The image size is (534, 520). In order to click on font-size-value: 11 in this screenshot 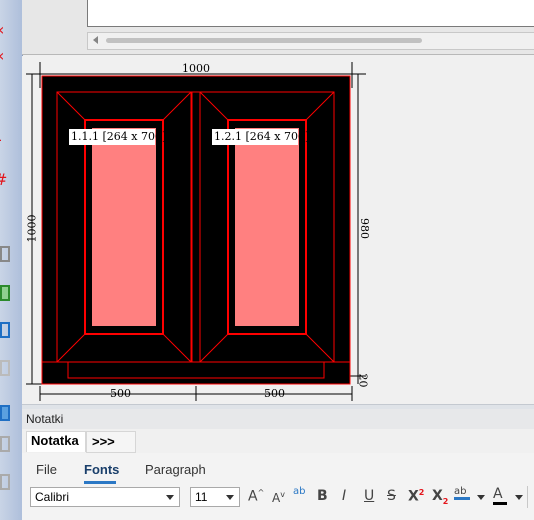, I will do `click(201, 497)`.